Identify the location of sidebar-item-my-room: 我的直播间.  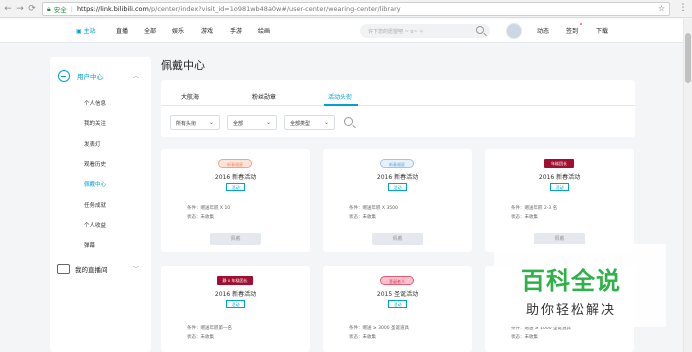
(82, 269).